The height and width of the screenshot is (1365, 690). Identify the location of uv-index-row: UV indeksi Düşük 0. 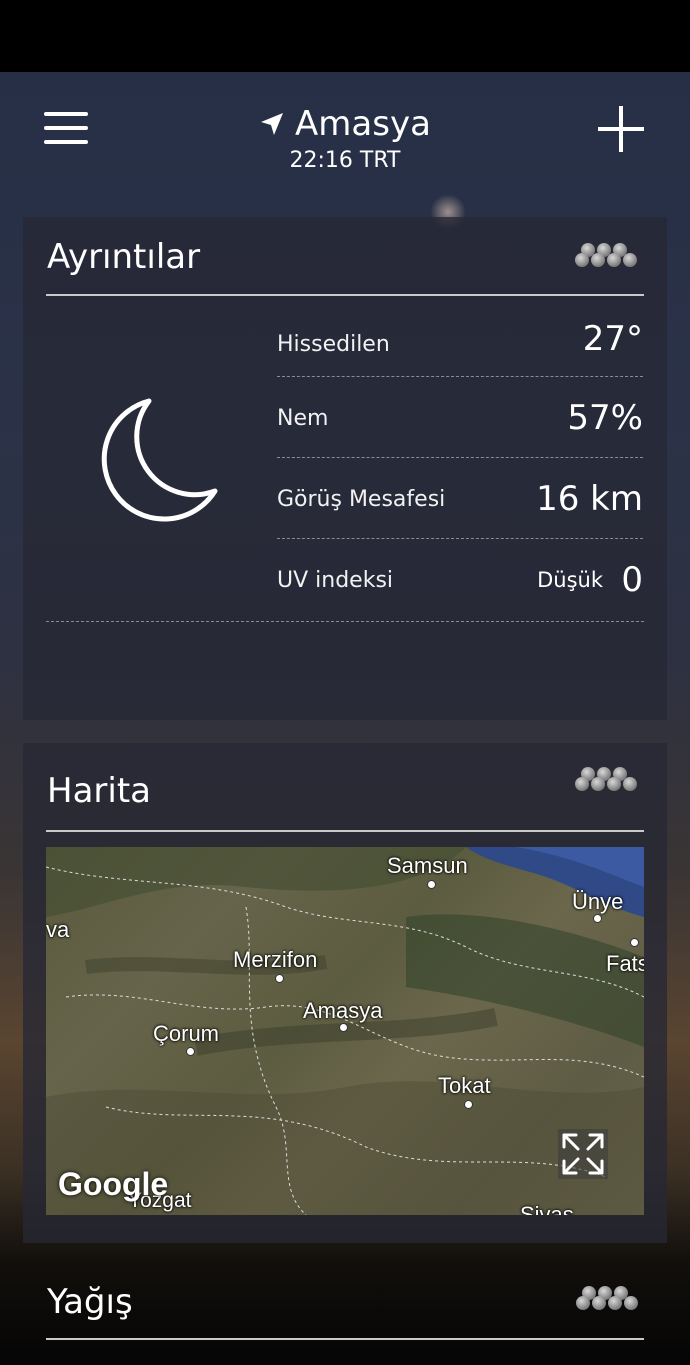
(460, 580).